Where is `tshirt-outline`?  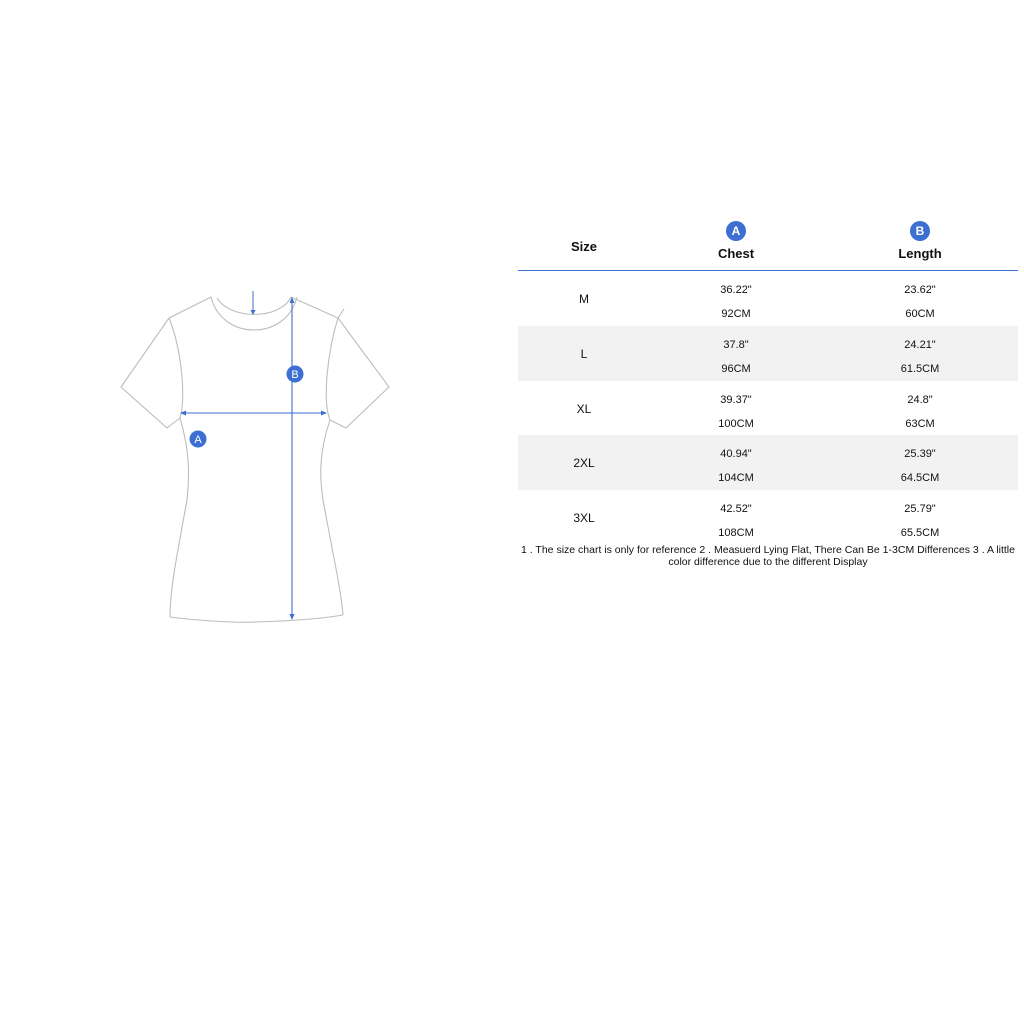 tshirt-outline is located at coordinates (255, 459).